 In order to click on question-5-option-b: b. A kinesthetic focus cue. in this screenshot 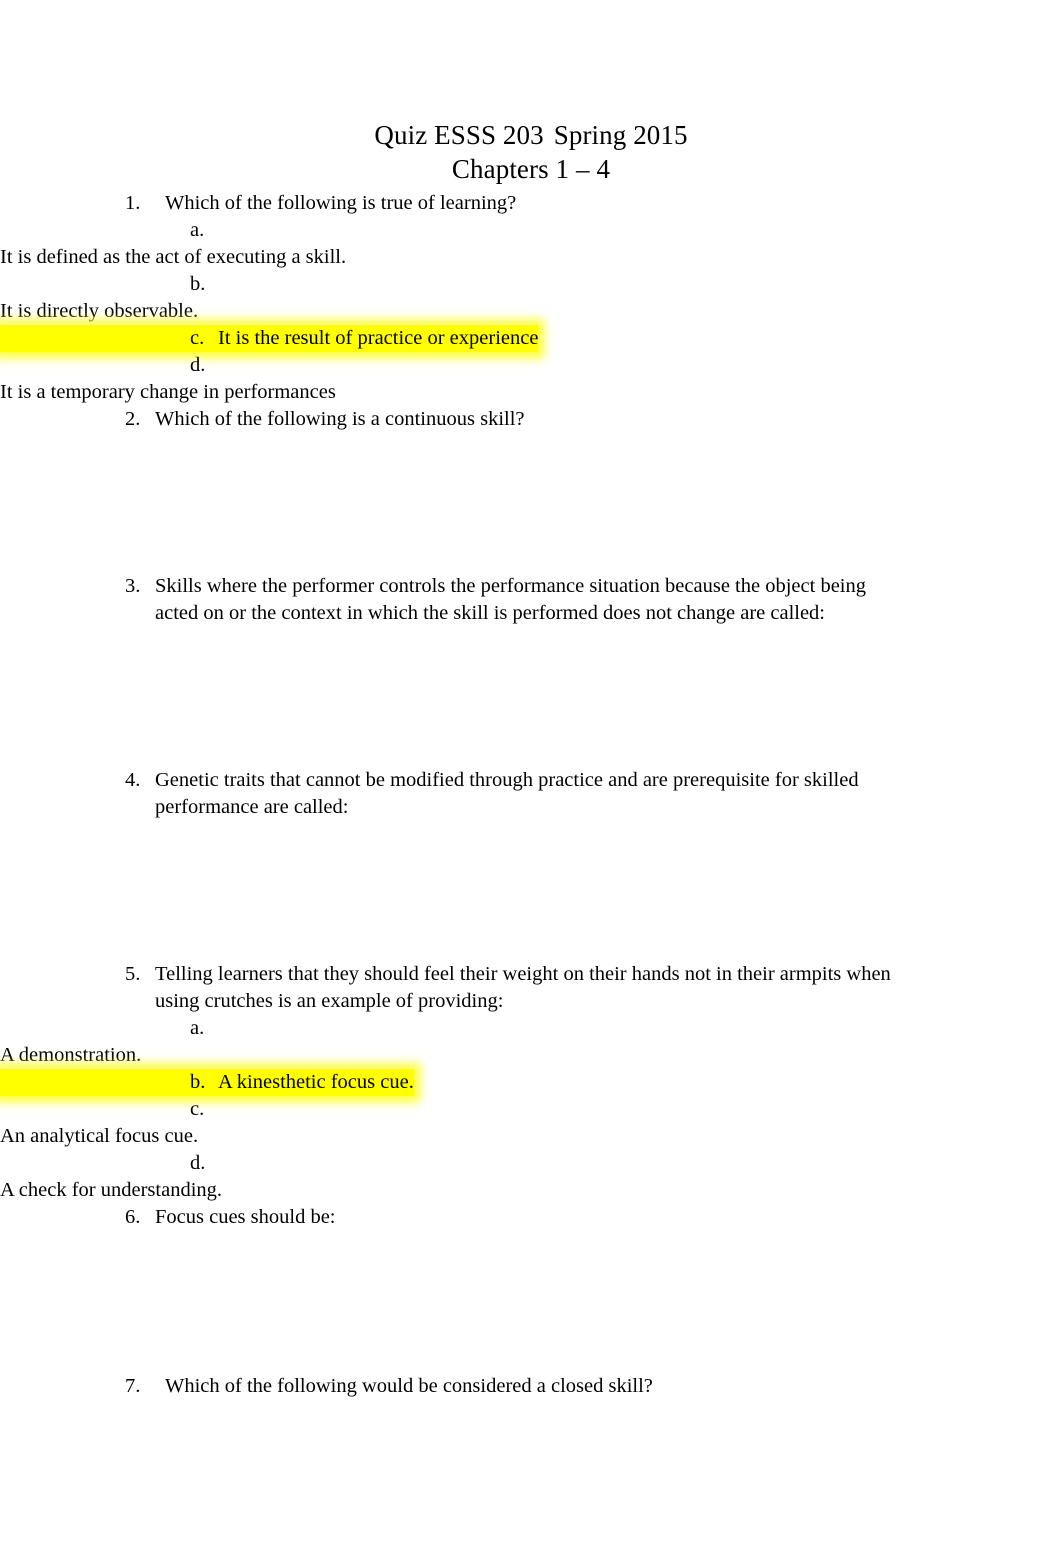, I will do `click(531, 1082)`.